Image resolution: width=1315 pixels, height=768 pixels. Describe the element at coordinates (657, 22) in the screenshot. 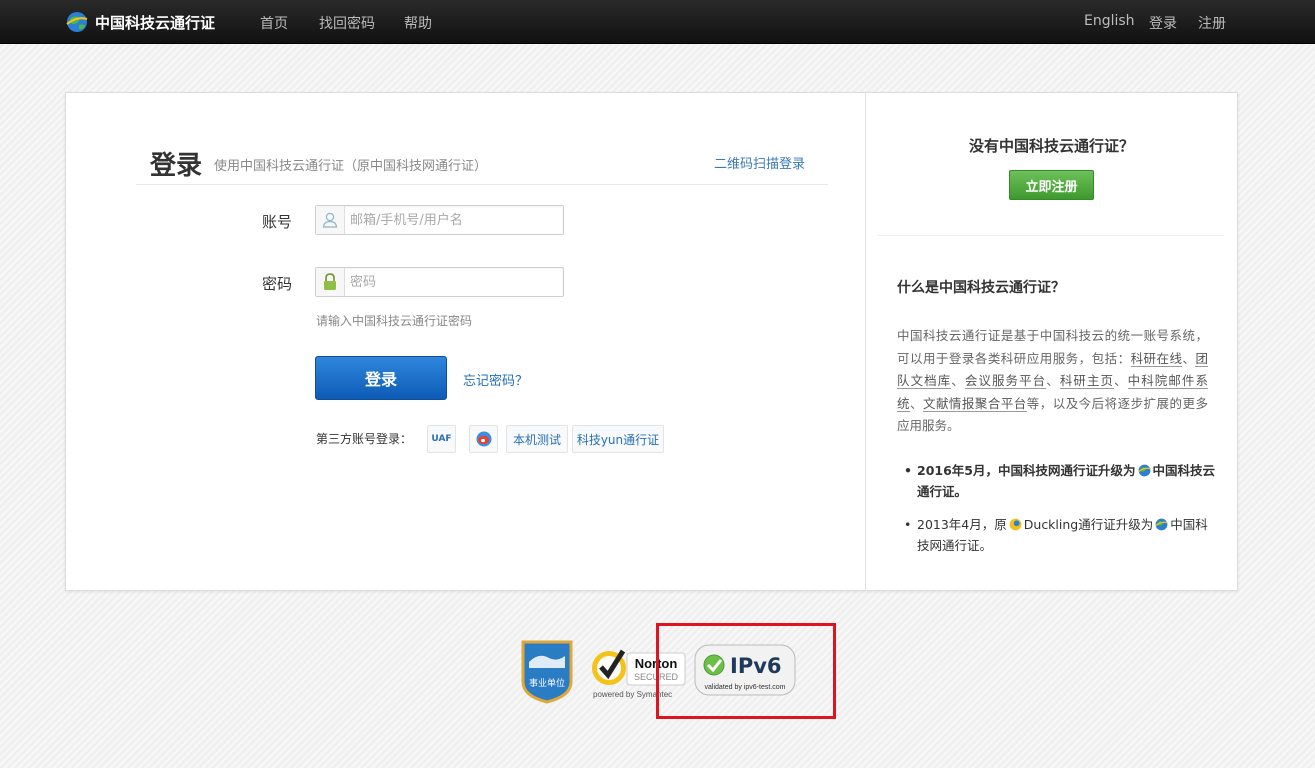

I see `top-nav-bar: 中国科技云通行证 首页 找回密码 帮助 English 登录 注册` at that location.